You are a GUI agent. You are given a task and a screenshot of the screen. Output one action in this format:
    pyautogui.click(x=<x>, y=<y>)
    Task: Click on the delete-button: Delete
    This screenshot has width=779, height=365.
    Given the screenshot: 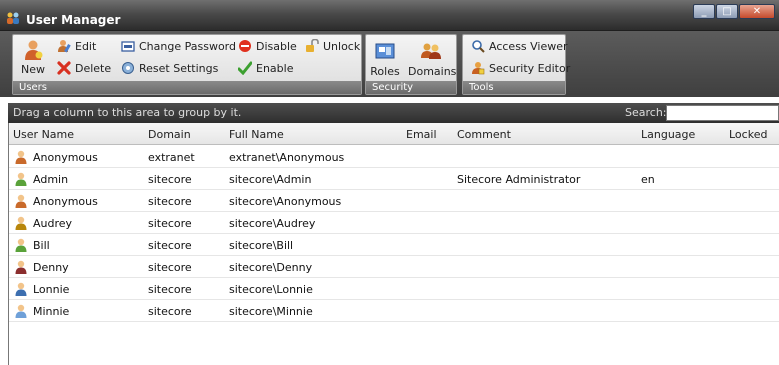 What is the action you would take?
    pyautogui.click(x=84, y=68)
    